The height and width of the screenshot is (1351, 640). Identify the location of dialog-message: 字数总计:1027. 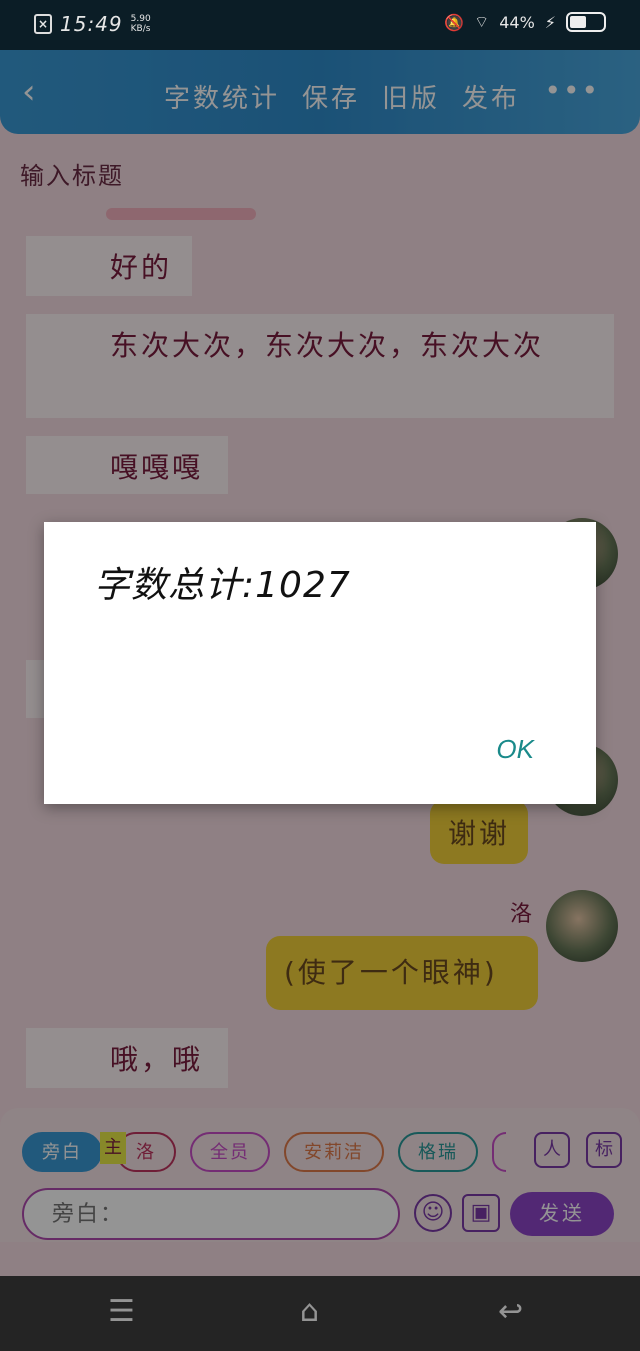
(222, 585).